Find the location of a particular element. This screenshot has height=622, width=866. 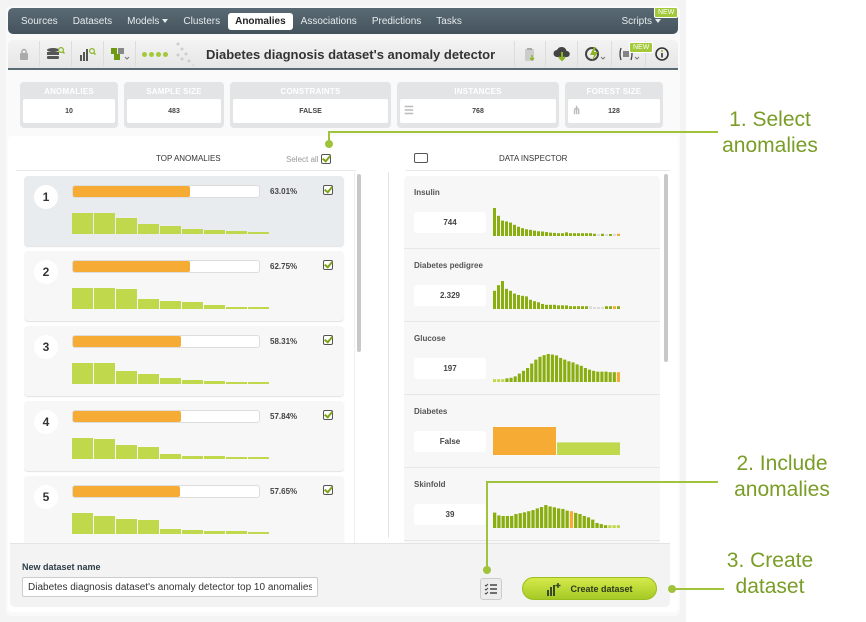

include-anomalies-button is located at coordinates (491, 589).